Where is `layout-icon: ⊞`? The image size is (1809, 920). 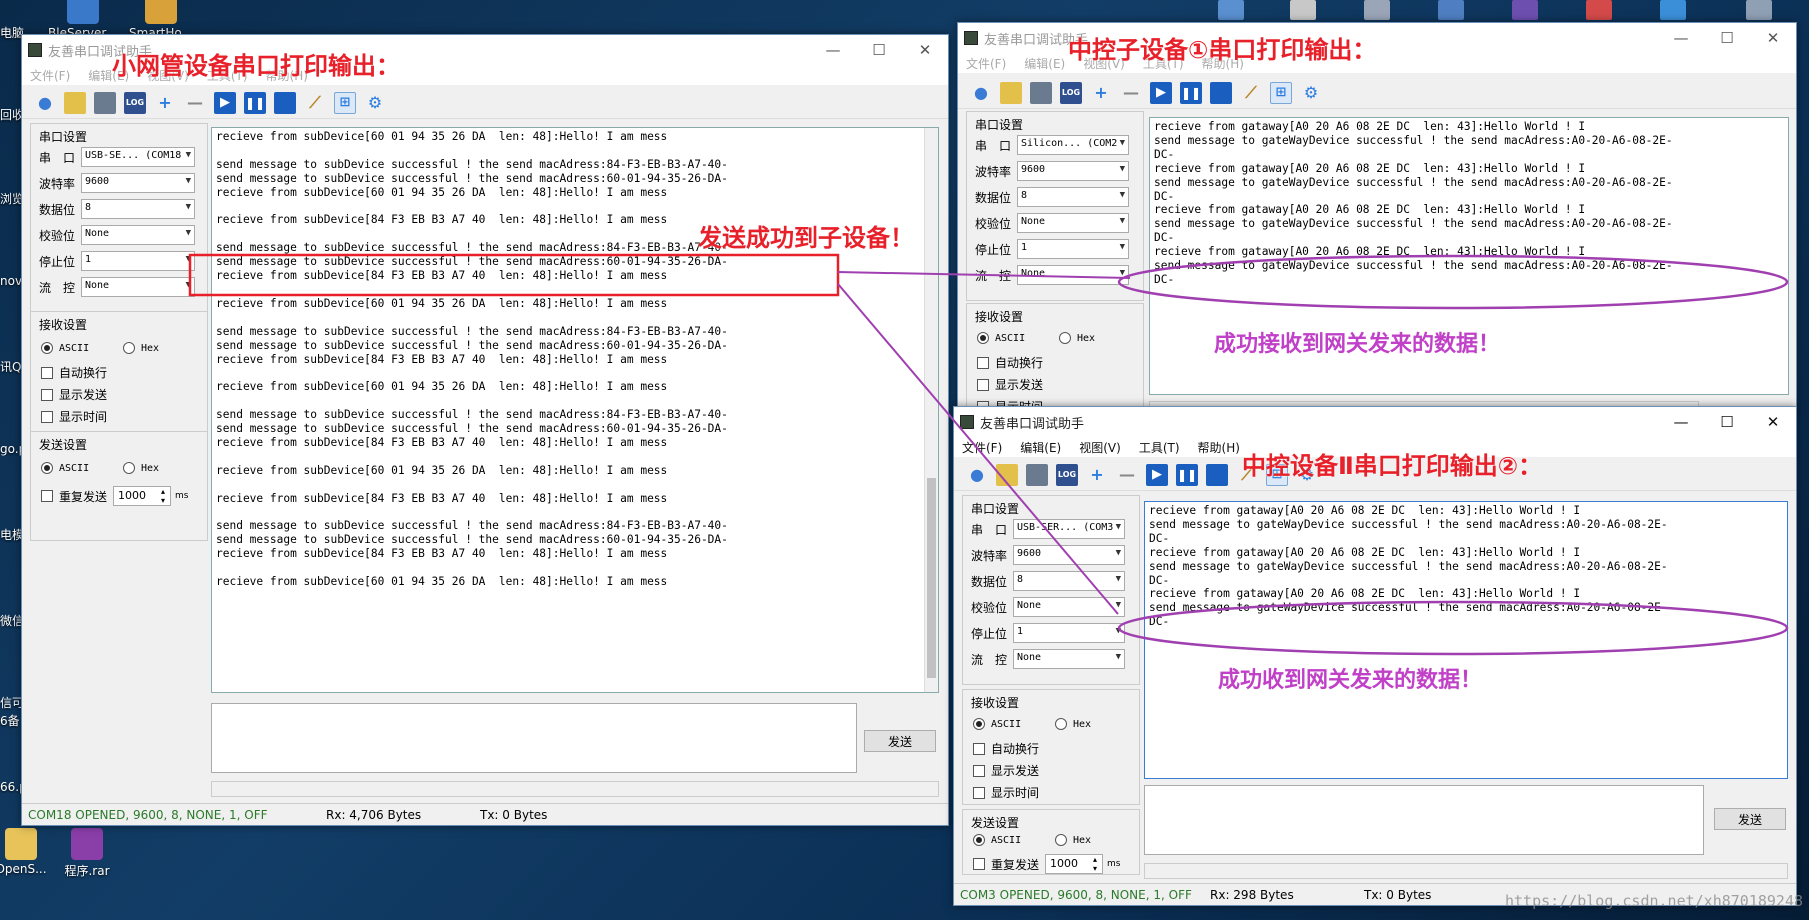 layout-icon: ⊞ is located at coordinates (345, 102).